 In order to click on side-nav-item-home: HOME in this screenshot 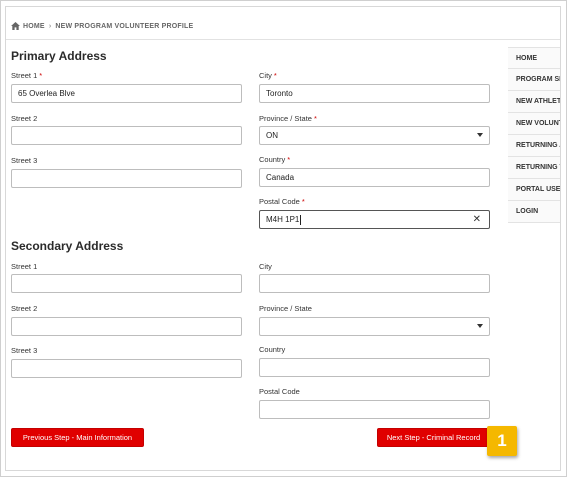, I will do `click(534, 58)`.